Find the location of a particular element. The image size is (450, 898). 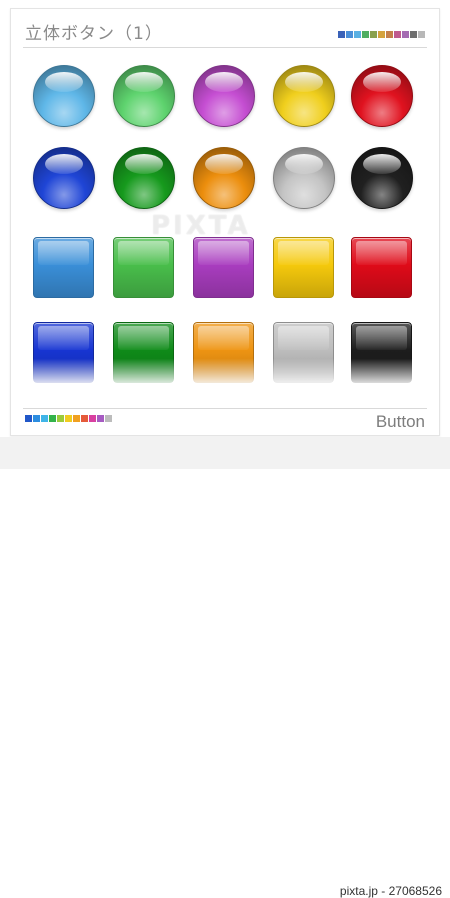

blue-sphere-button is located at coordinates (64, 178).